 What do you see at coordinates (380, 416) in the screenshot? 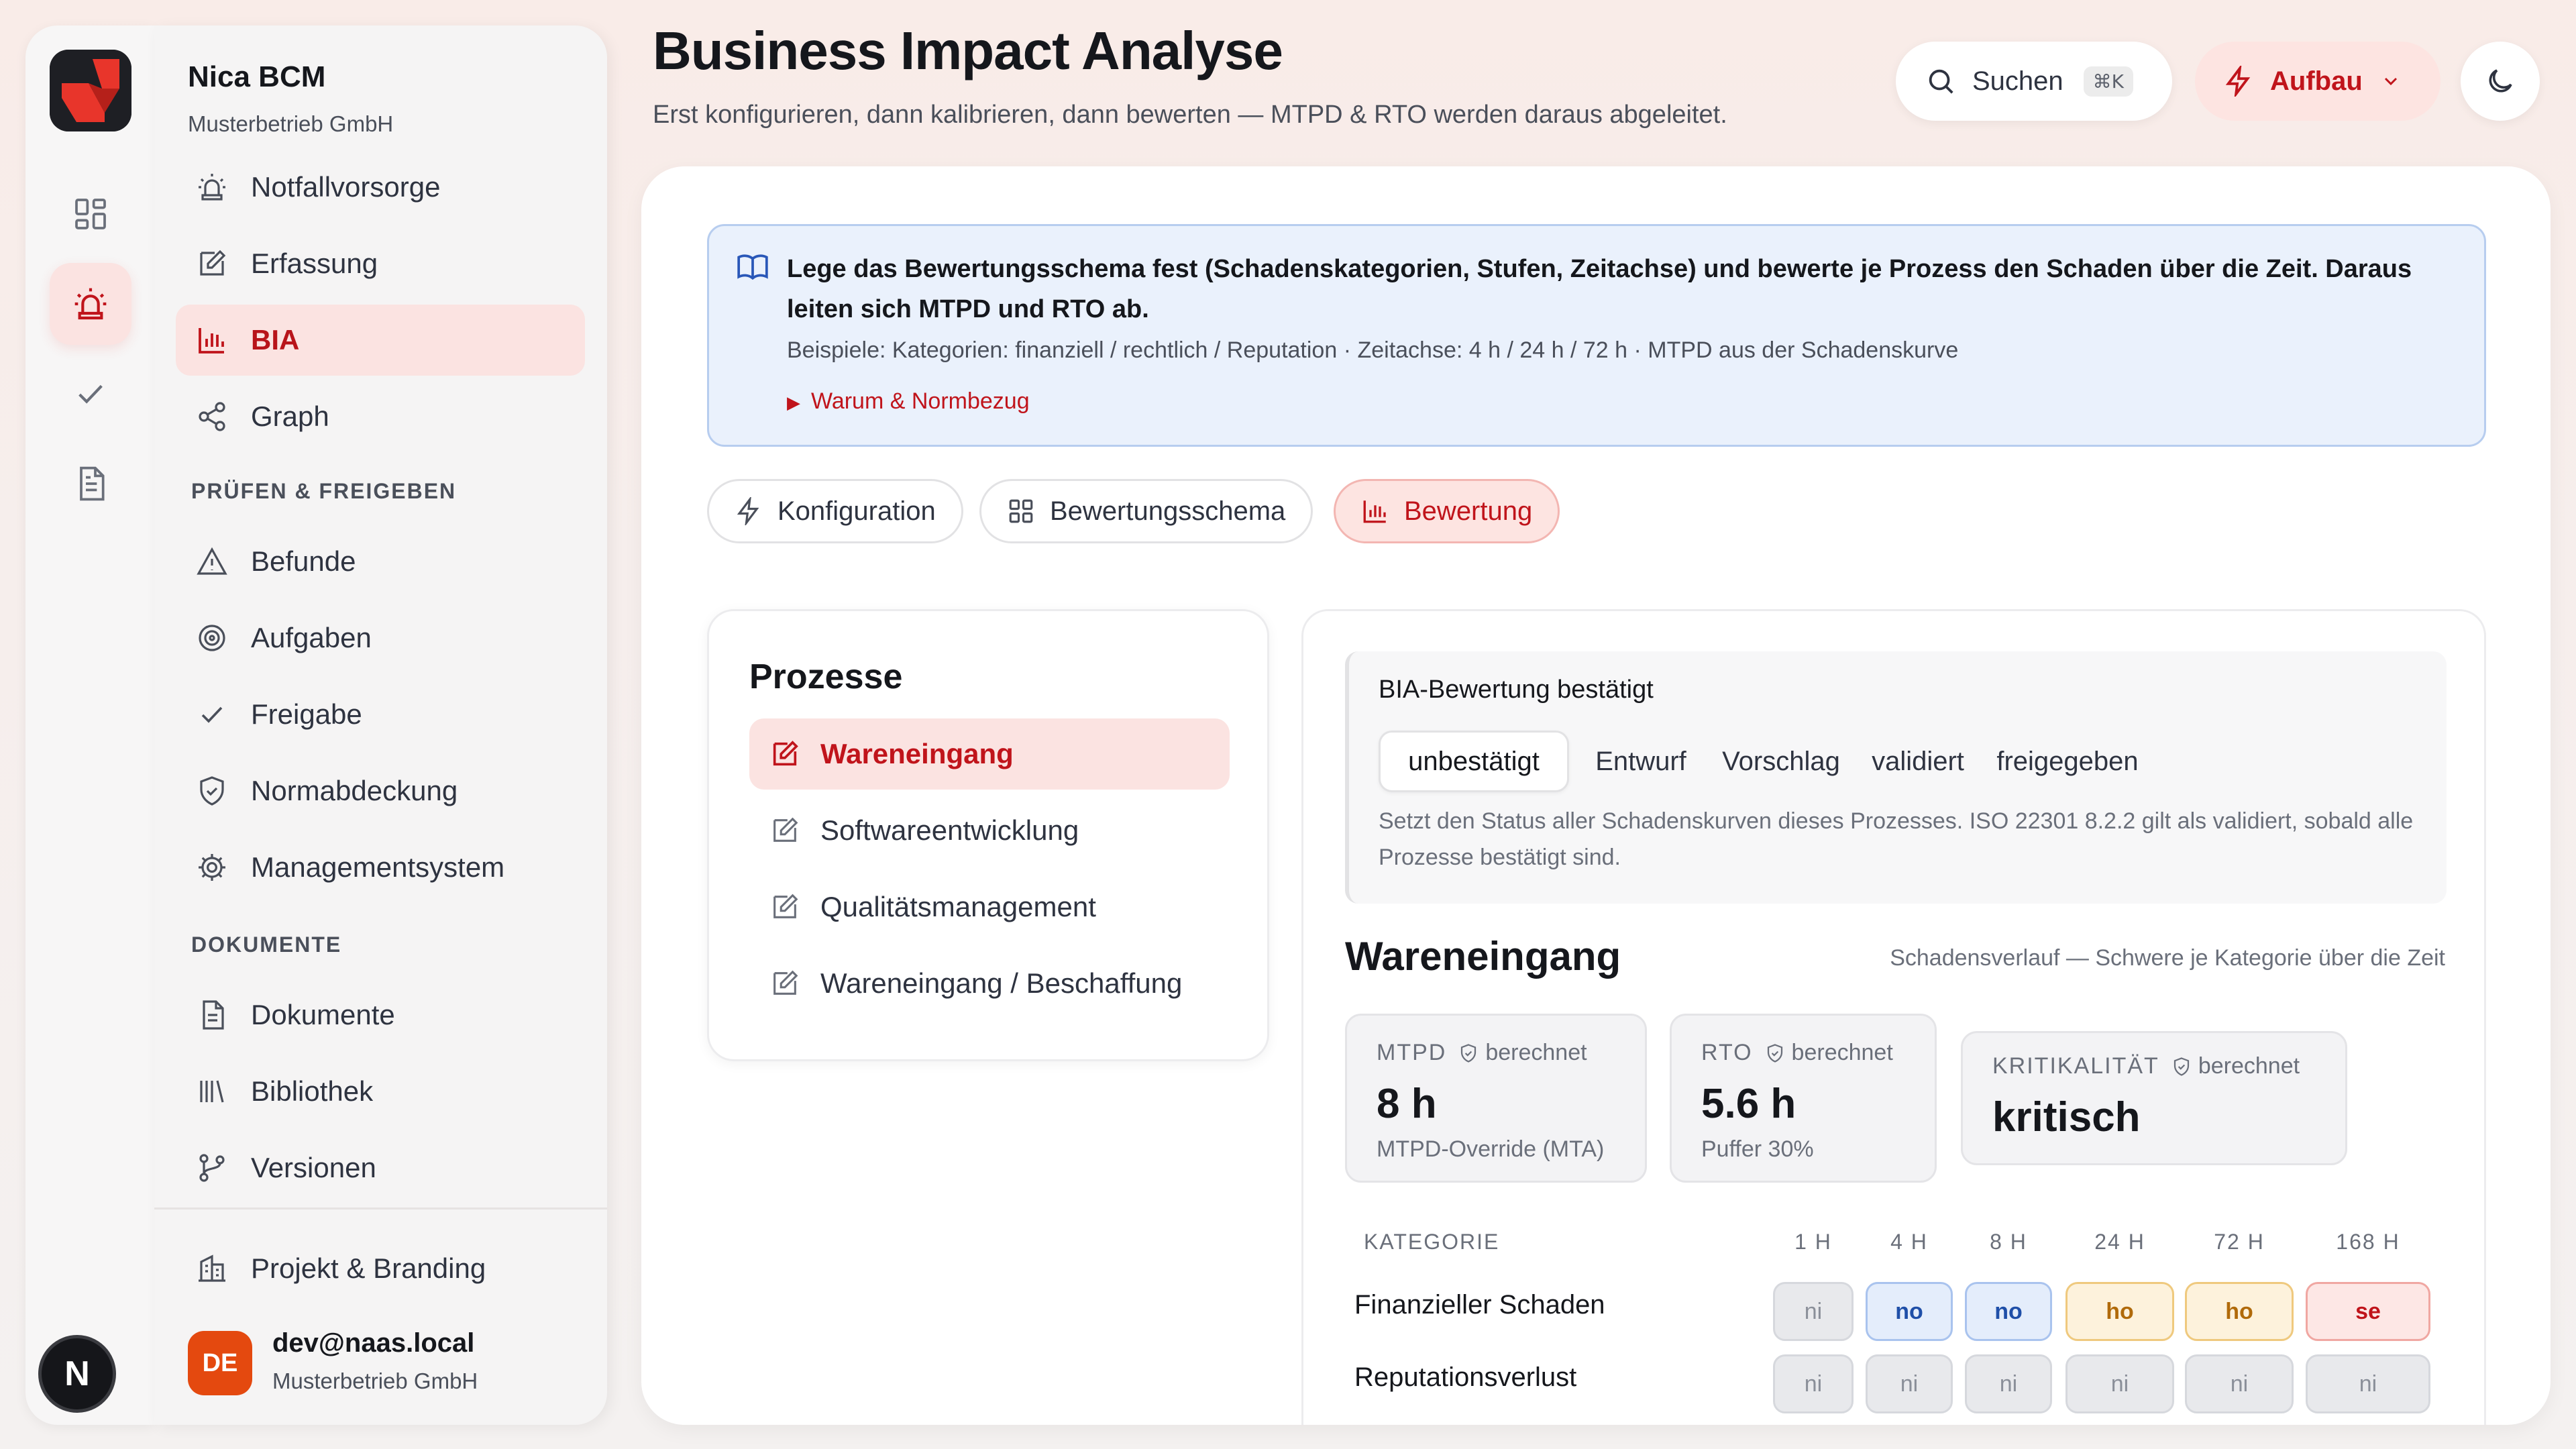
I see `sidebar-item-graph: Graph` at bounding box center [380, 416].